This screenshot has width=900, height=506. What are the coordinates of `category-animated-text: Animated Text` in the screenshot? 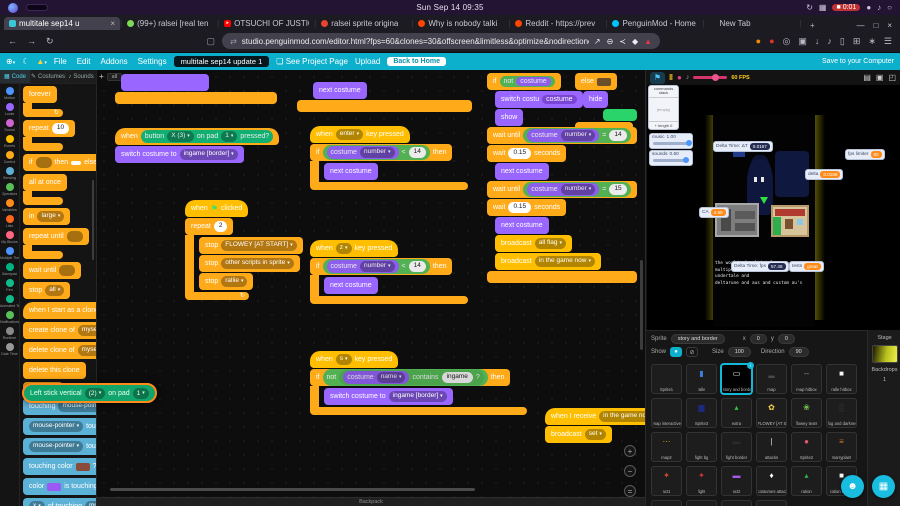 It's located at (9, 301).